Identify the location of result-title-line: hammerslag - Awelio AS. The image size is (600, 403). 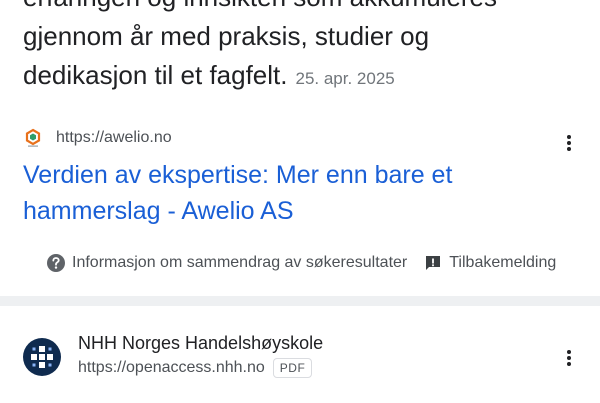
(158, 211).